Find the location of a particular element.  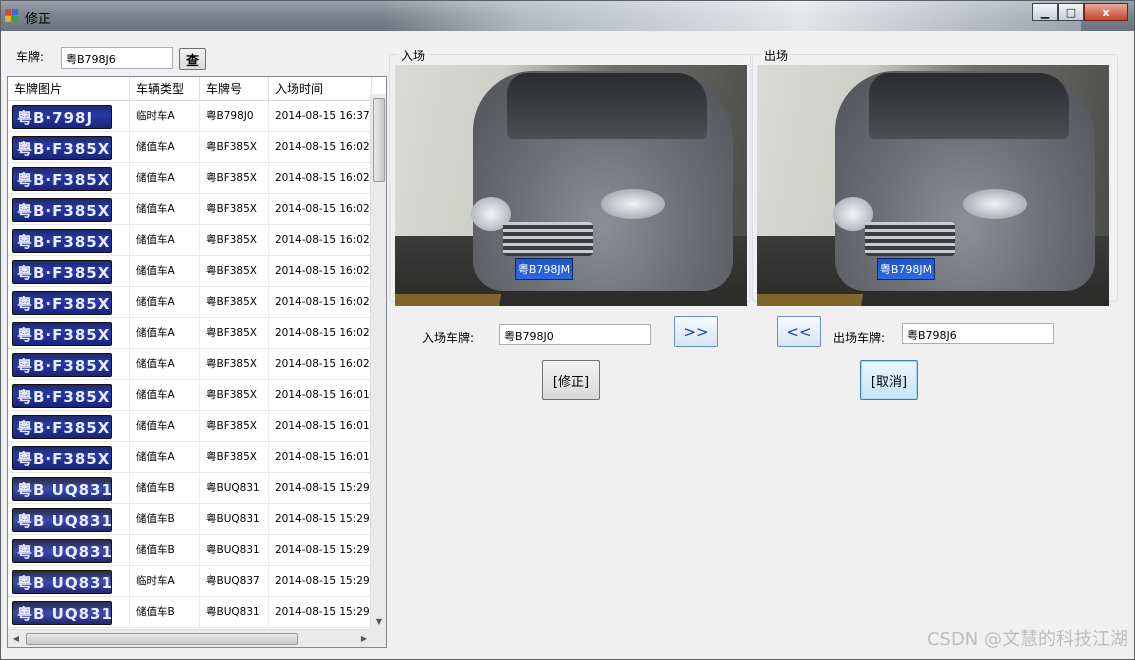

watermark: CSDN @文慧的科技江湖 is located at coordinates (1027, 639).